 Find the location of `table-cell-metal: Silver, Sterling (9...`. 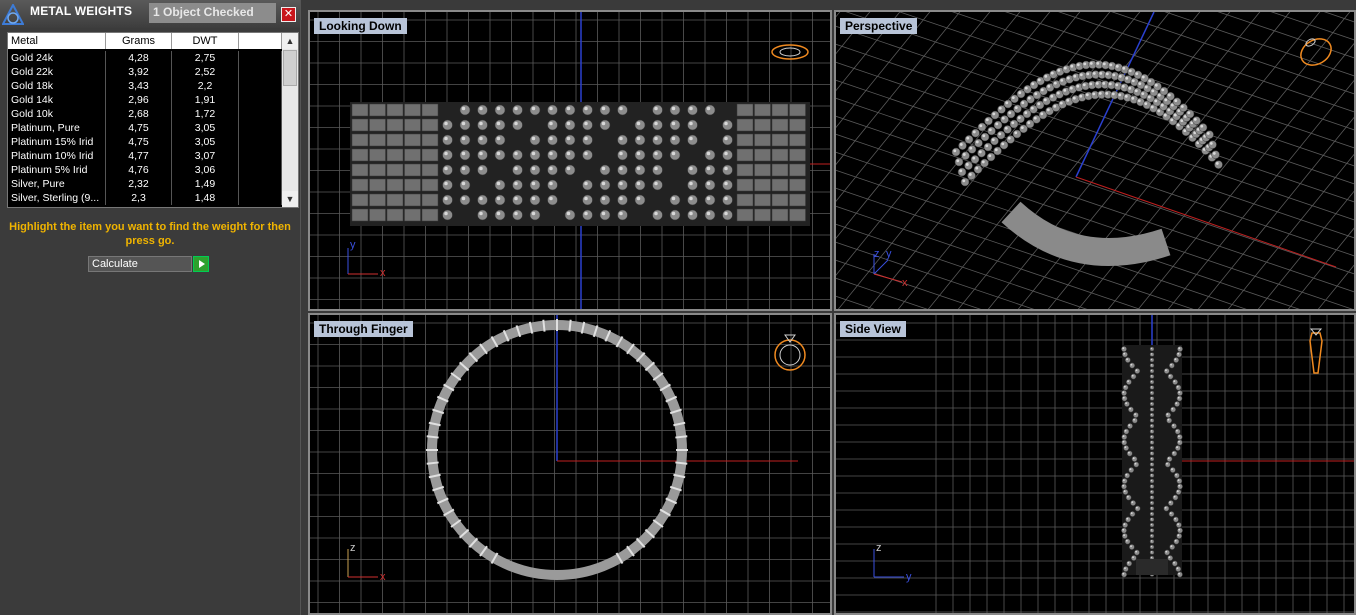

table-cell-metal: Silver, Sterling (9... is located at coordinates (57, 198).